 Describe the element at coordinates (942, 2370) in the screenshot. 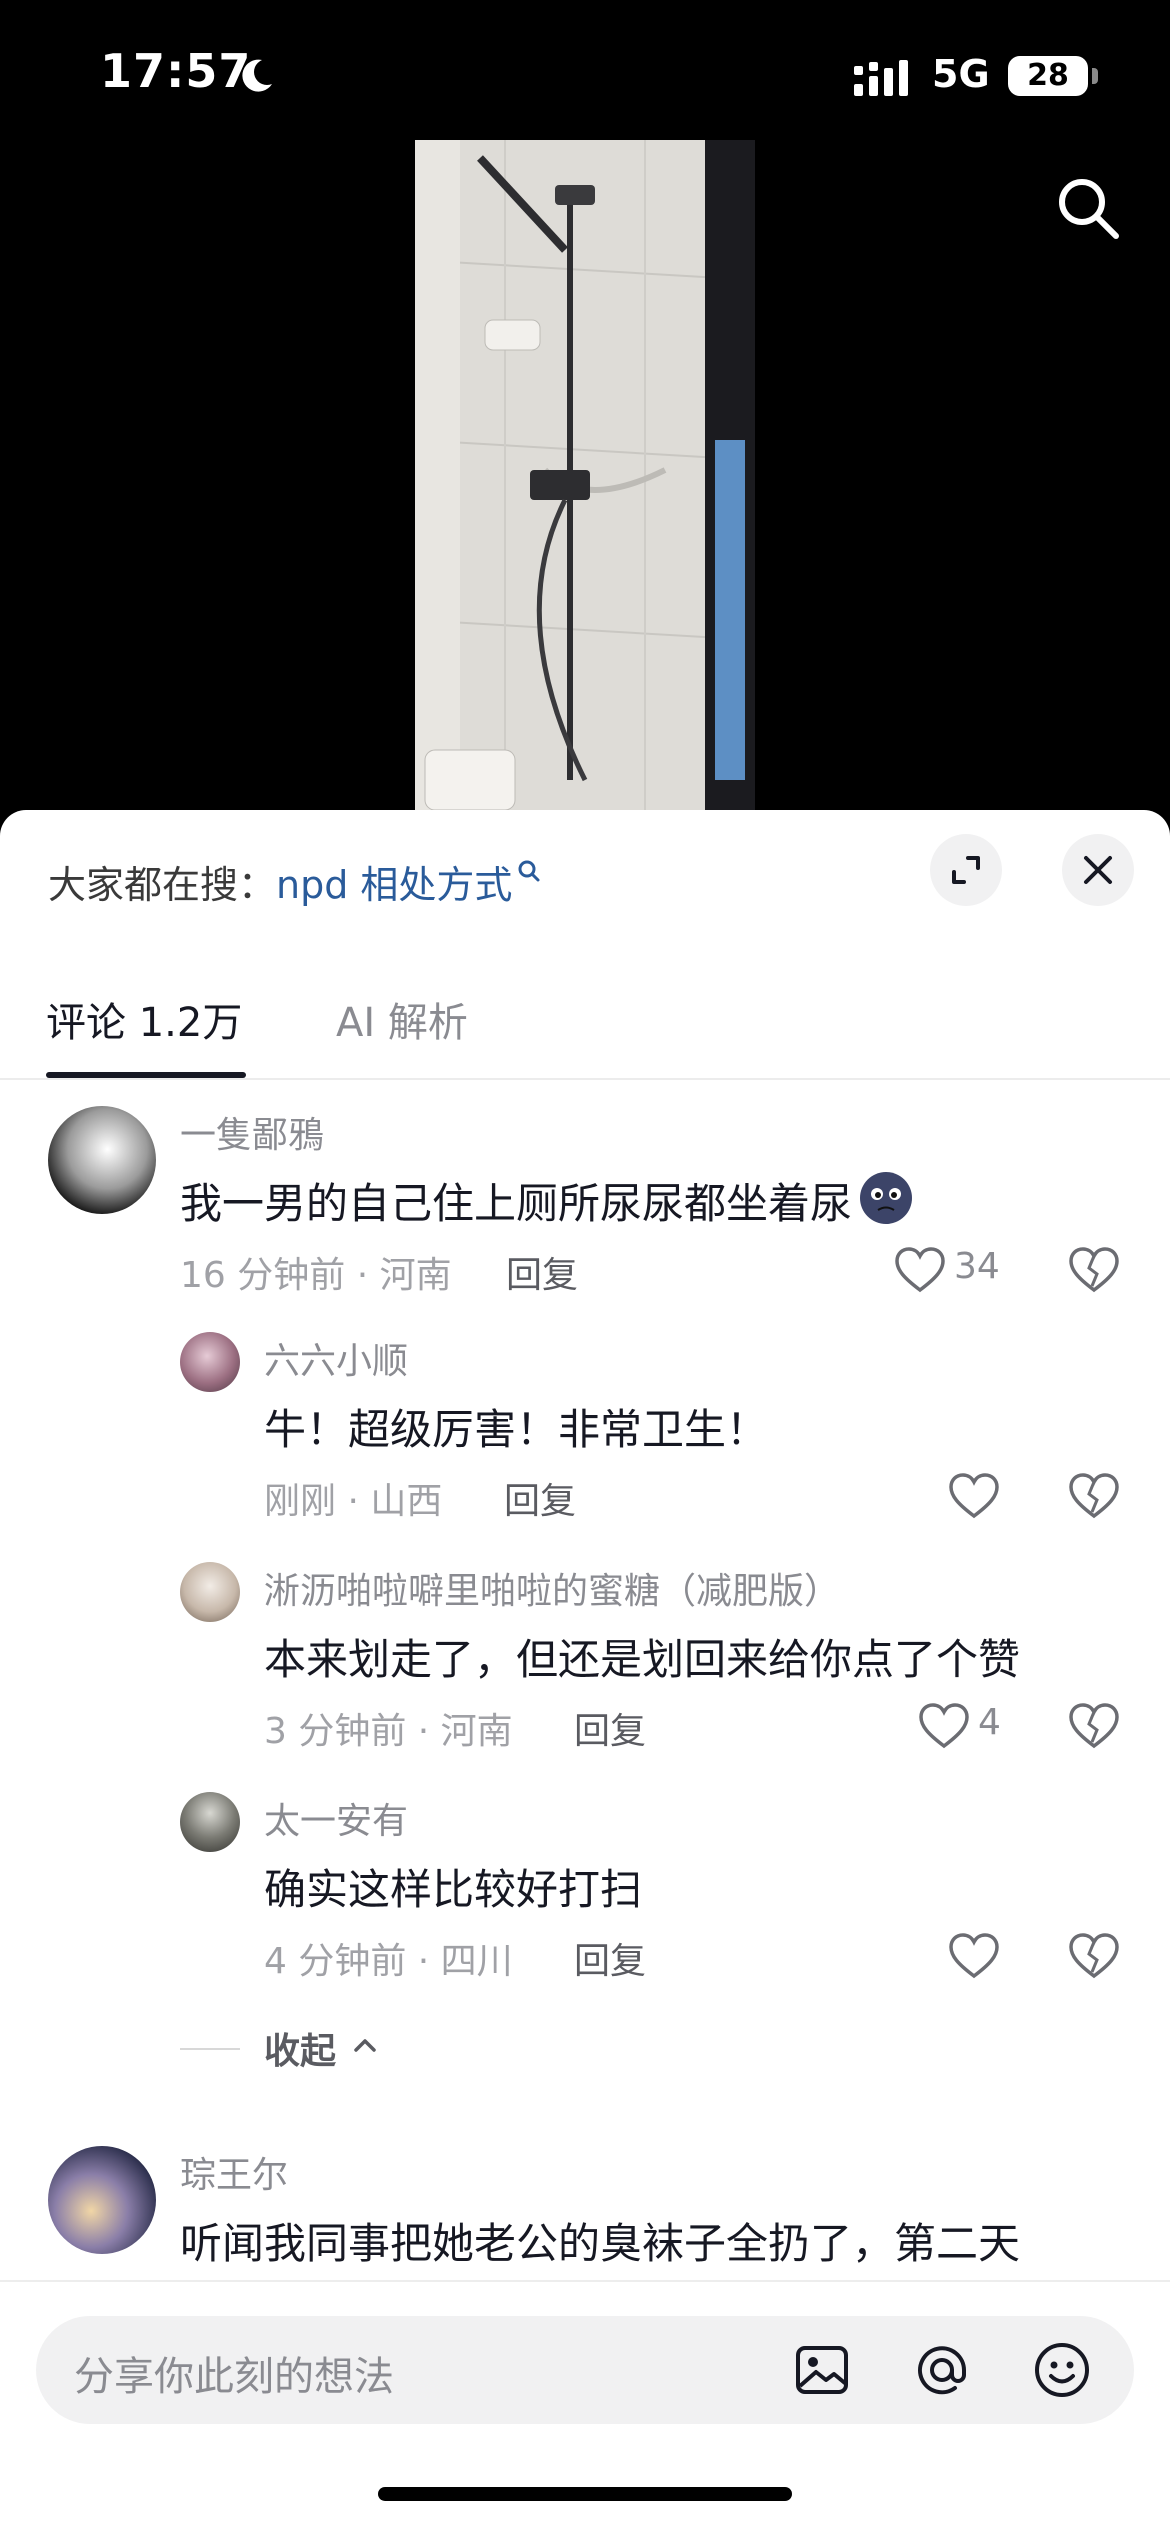

I see `mention-icon` at that location.